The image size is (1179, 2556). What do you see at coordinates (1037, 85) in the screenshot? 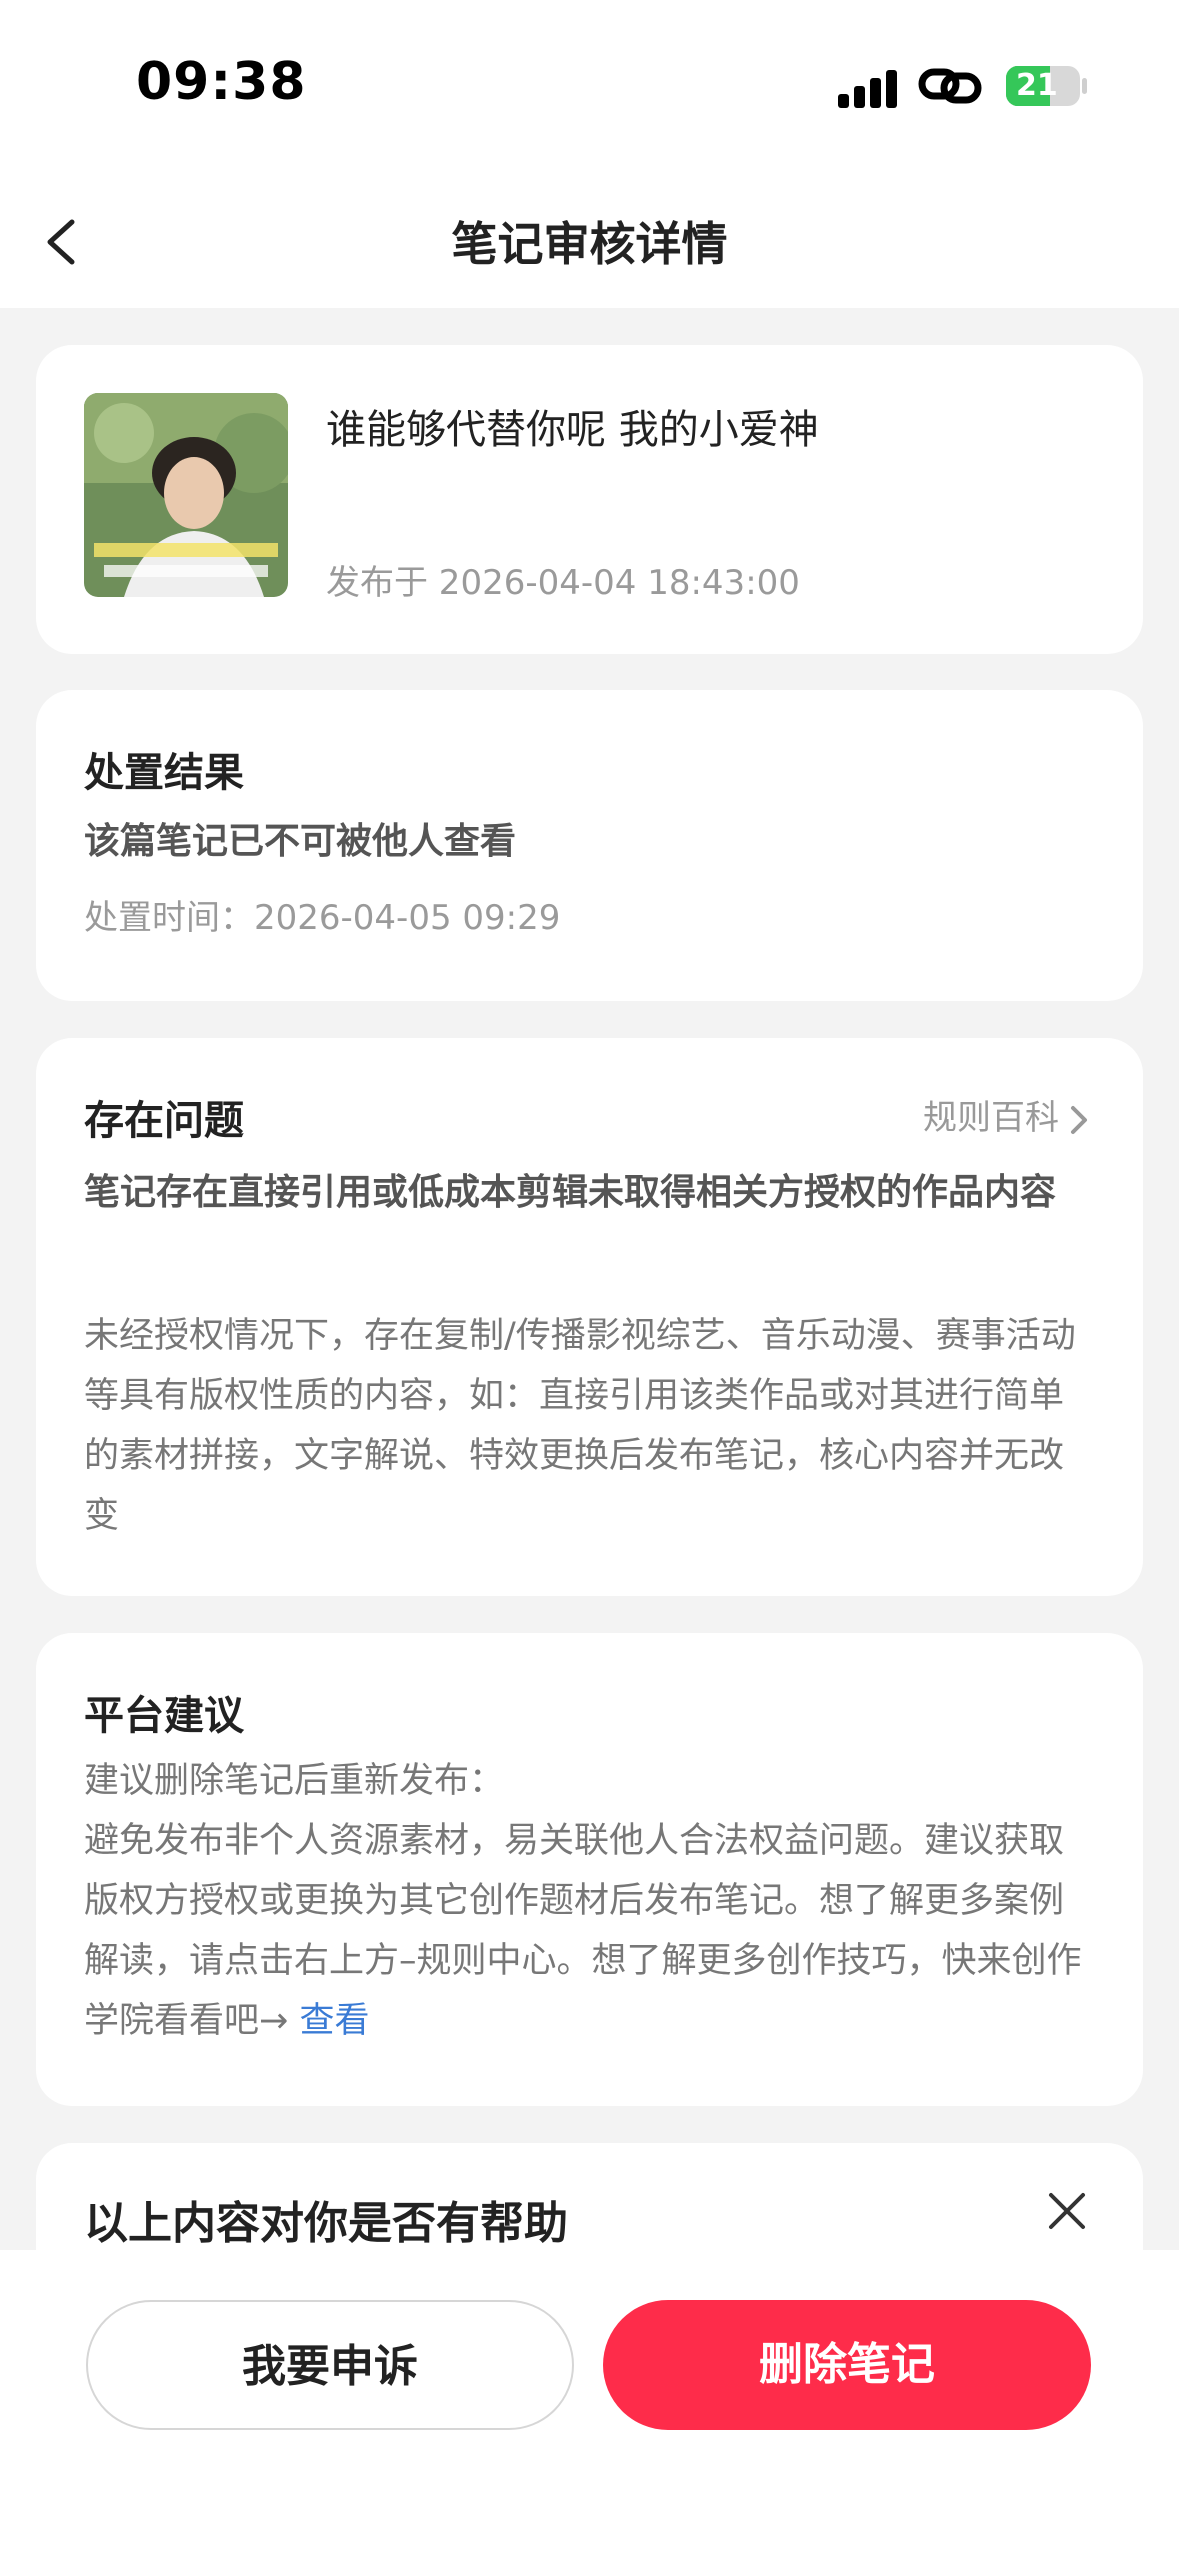
I see `battery-level: 21` at bounding box center [1037, 85].